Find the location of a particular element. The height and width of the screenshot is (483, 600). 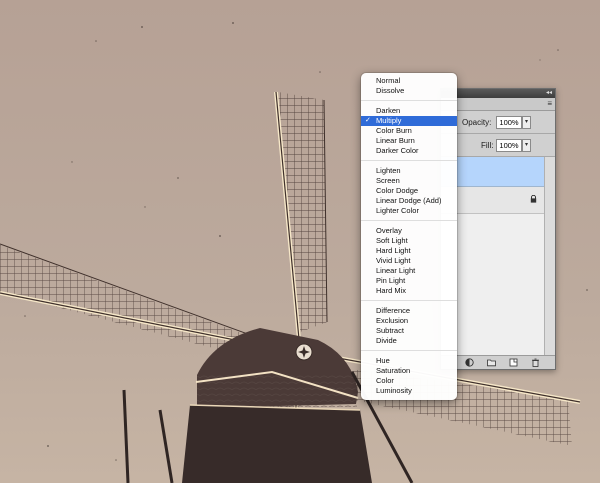

opacity-field: 100% is located at coordinates (509, 122).